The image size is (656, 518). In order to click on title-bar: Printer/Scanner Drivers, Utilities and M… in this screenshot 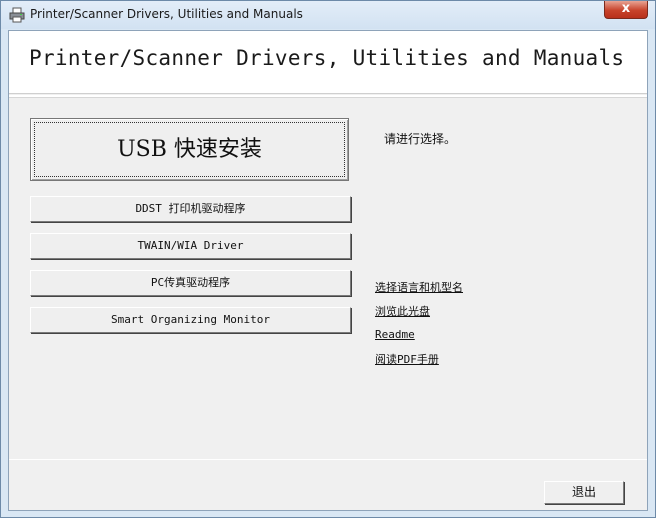, I will do `click(328, 15)`.